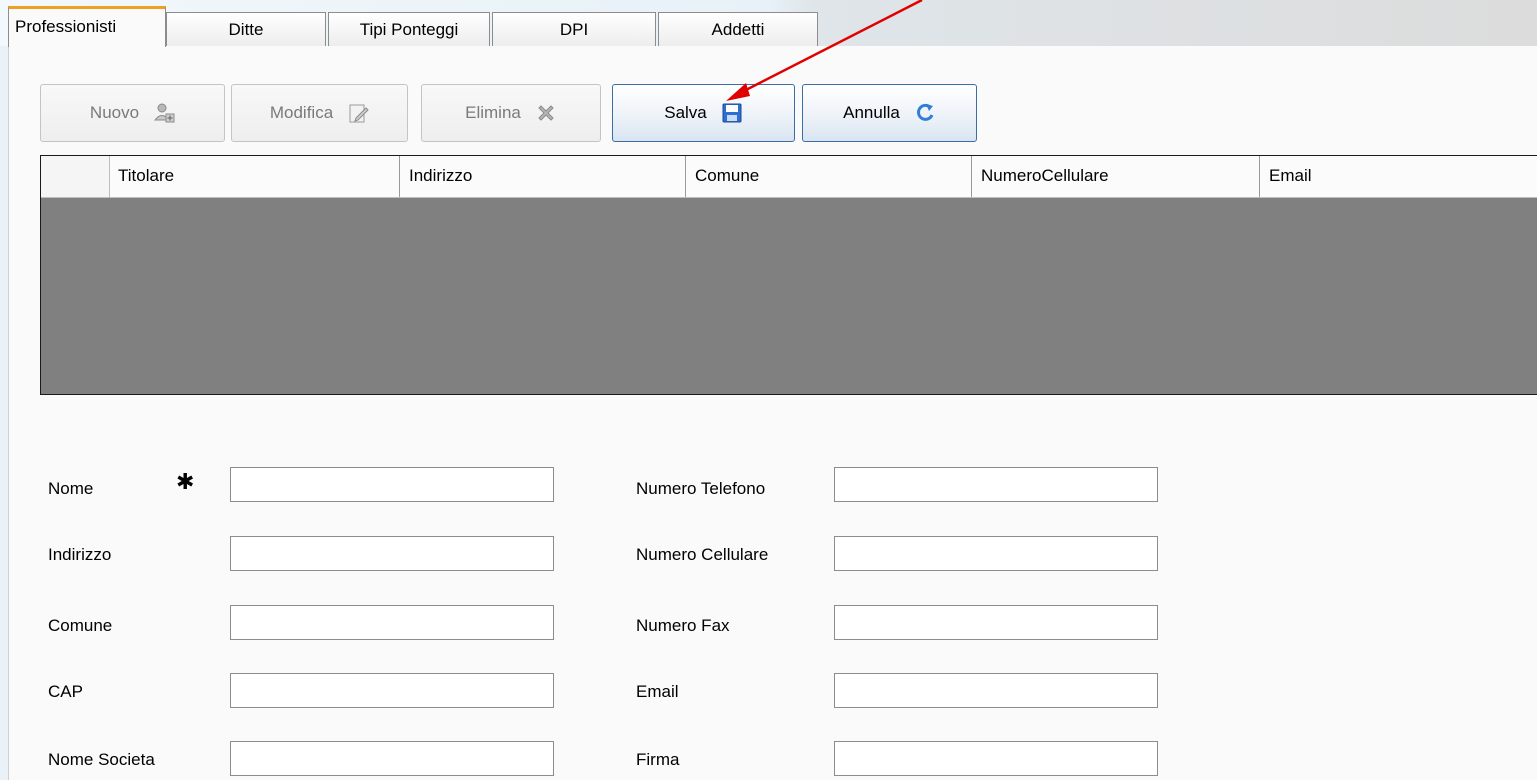  What do you see at coordinates (996, 758) in the screenshot?
I see `firma-input` at bounding box center [996, 758].